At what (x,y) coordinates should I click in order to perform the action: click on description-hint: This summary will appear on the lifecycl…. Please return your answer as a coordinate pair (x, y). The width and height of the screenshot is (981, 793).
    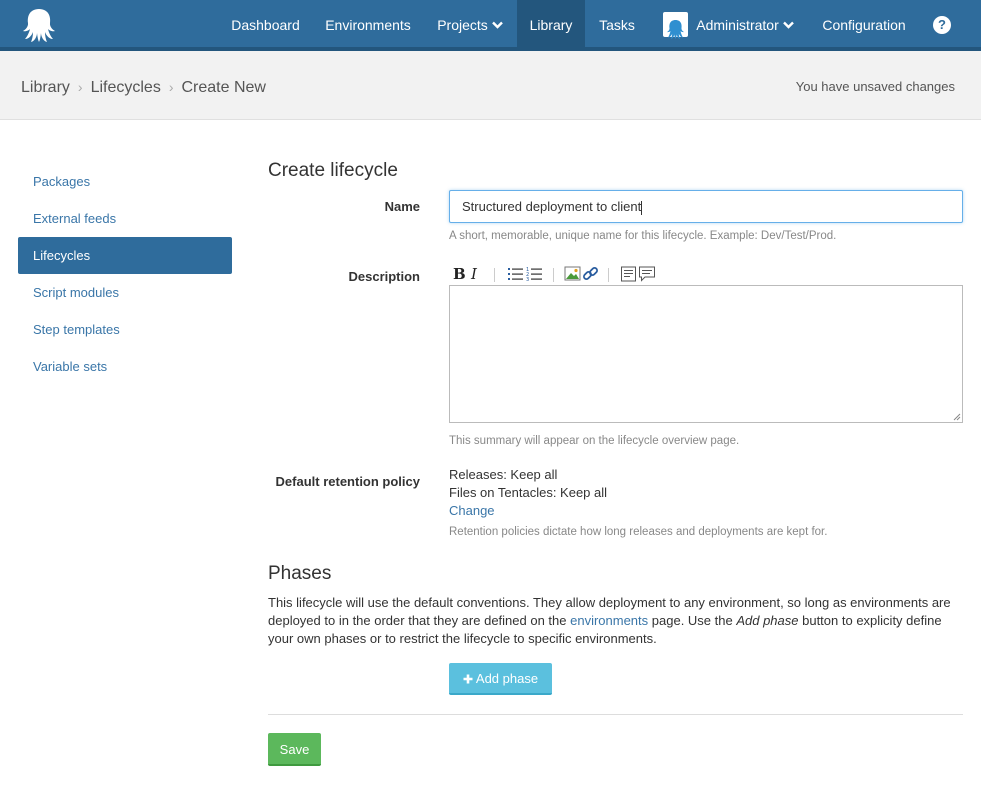
    Looking at the image, I should click on (594, 441).